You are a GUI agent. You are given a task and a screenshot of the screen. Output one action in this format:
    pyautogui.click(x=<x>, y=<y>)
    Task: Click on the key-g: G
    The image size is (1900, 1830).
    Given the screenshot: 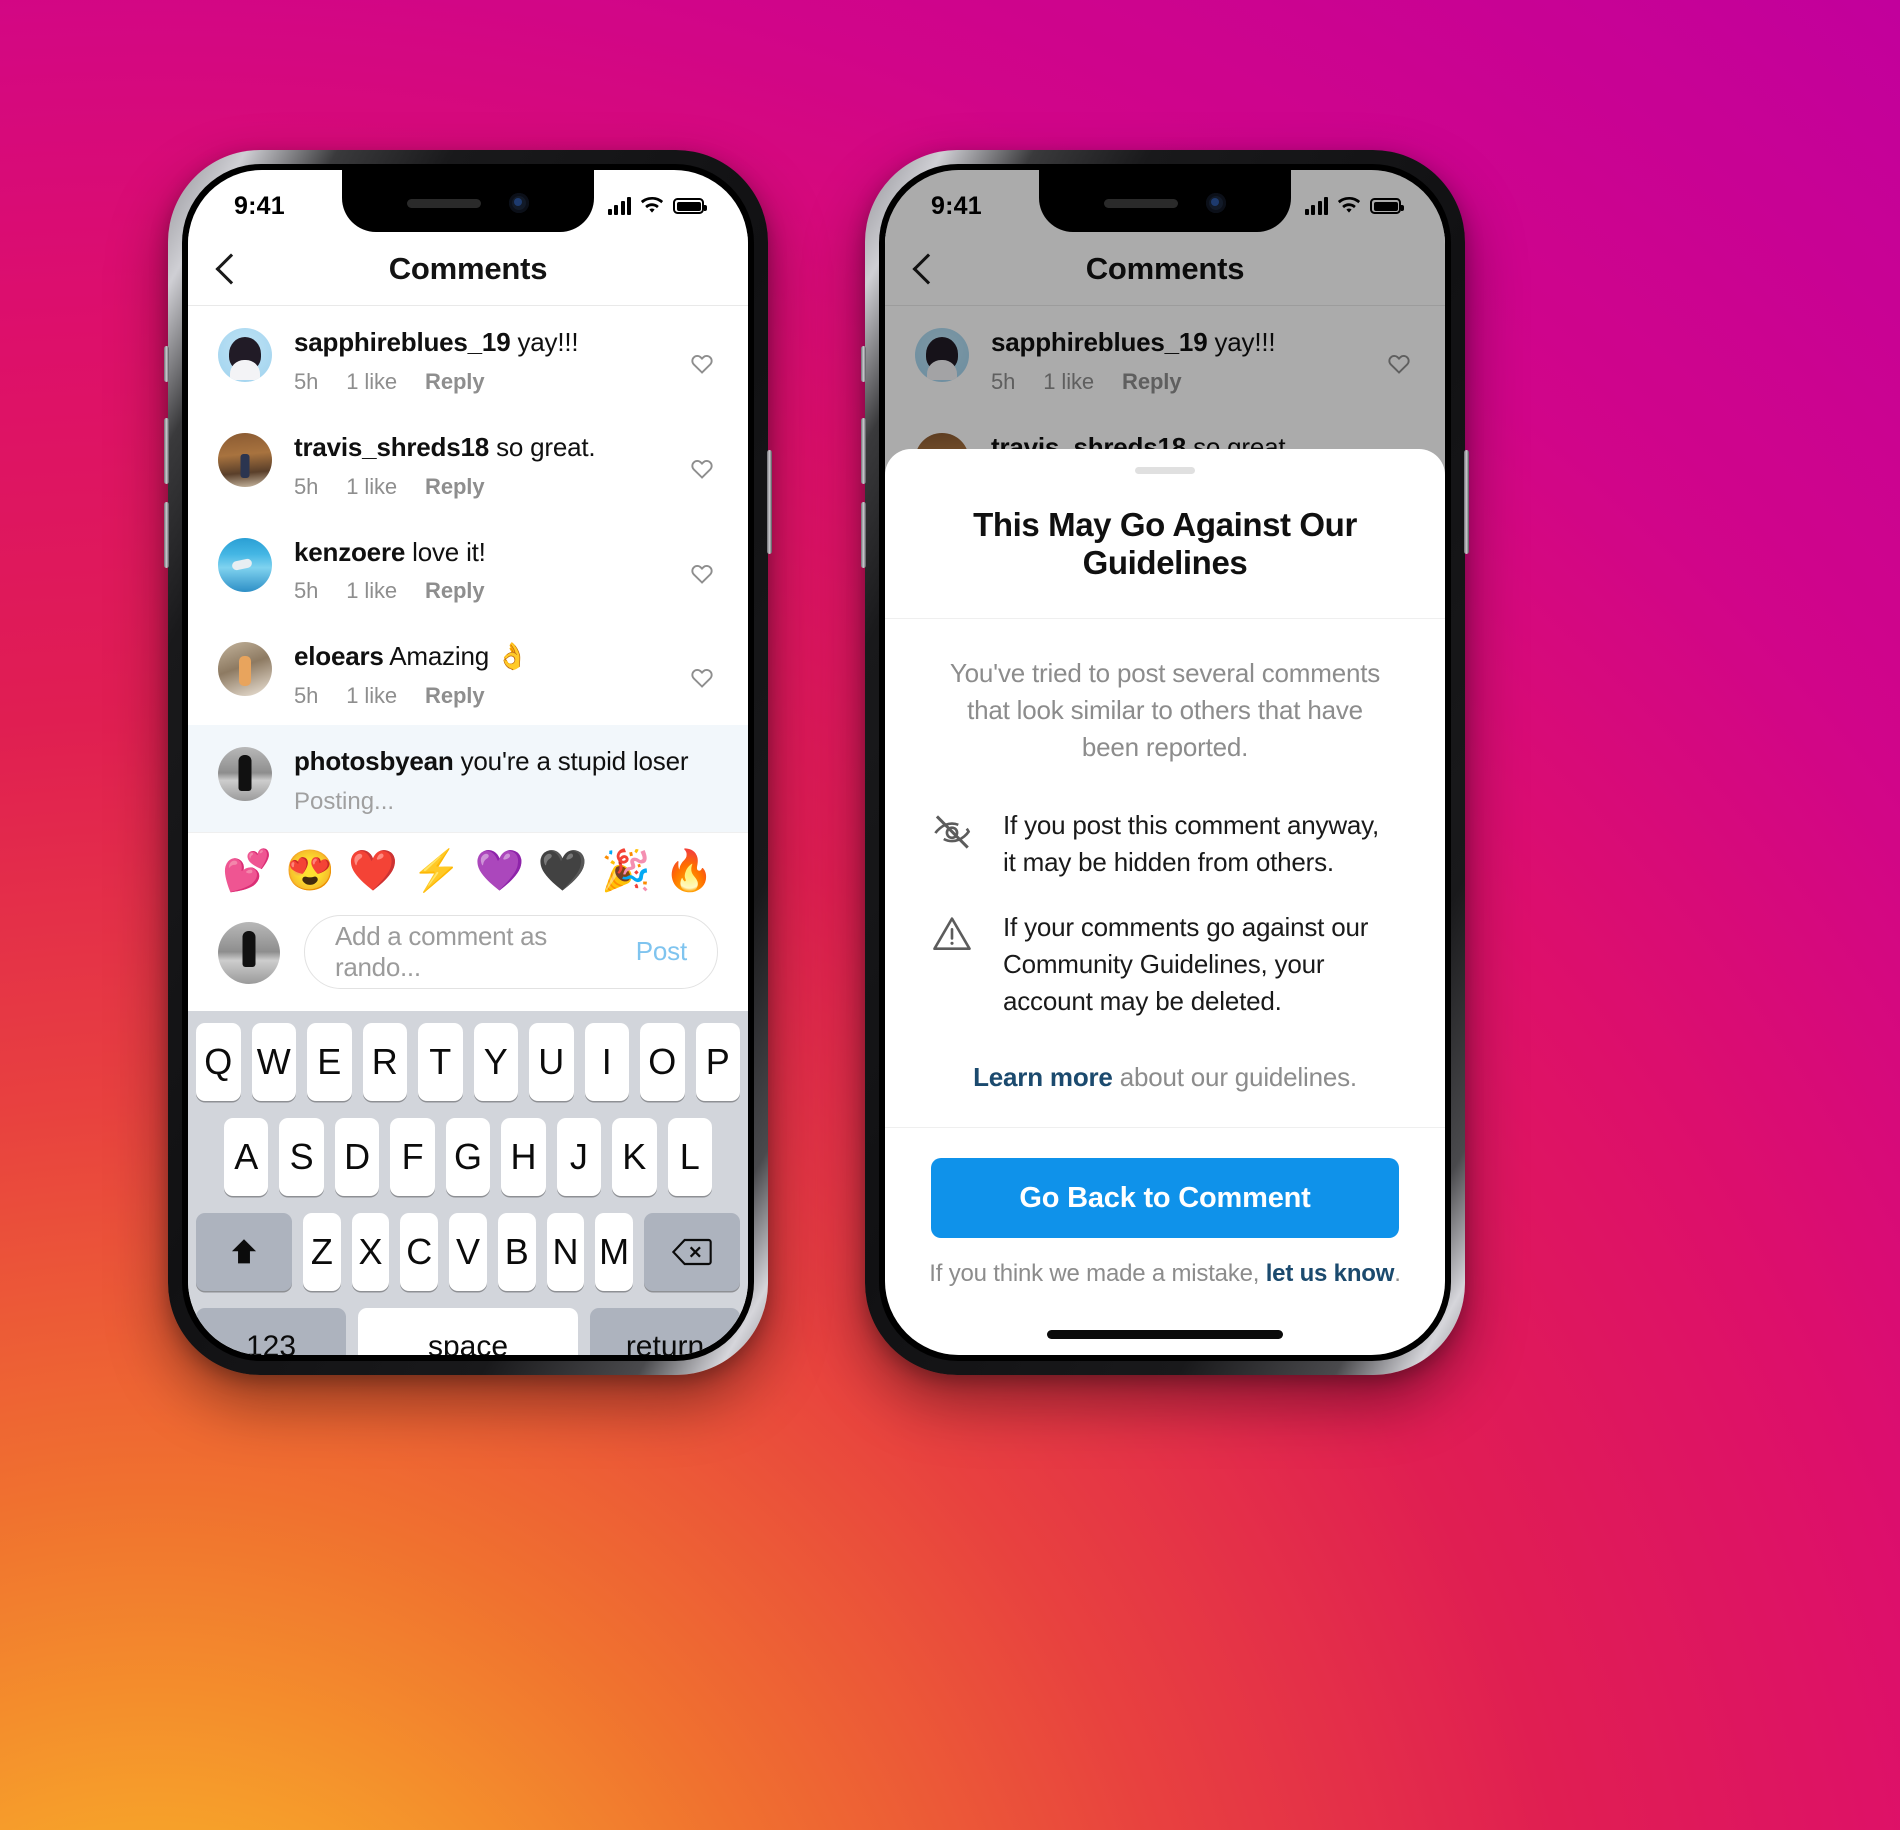 What is the action you would take?
    pyautogui.click(x=468, y=1156)
    